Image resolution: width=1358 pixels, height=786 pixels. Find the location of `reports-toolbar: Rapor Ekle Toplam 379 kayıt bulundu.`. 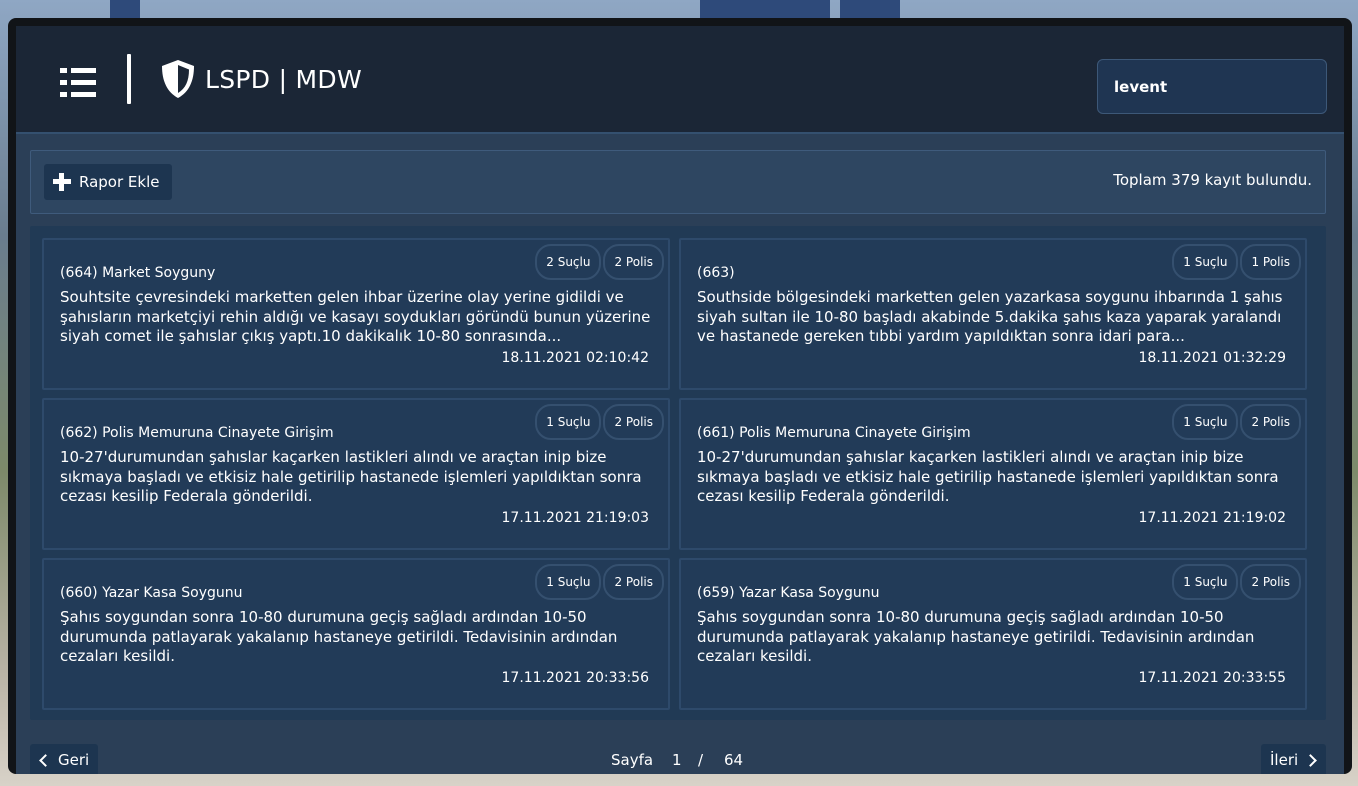

reports-toolbar: Rapor Ekle Toplam 379 kayıt bulundu. is located at coordinates (678, 182).